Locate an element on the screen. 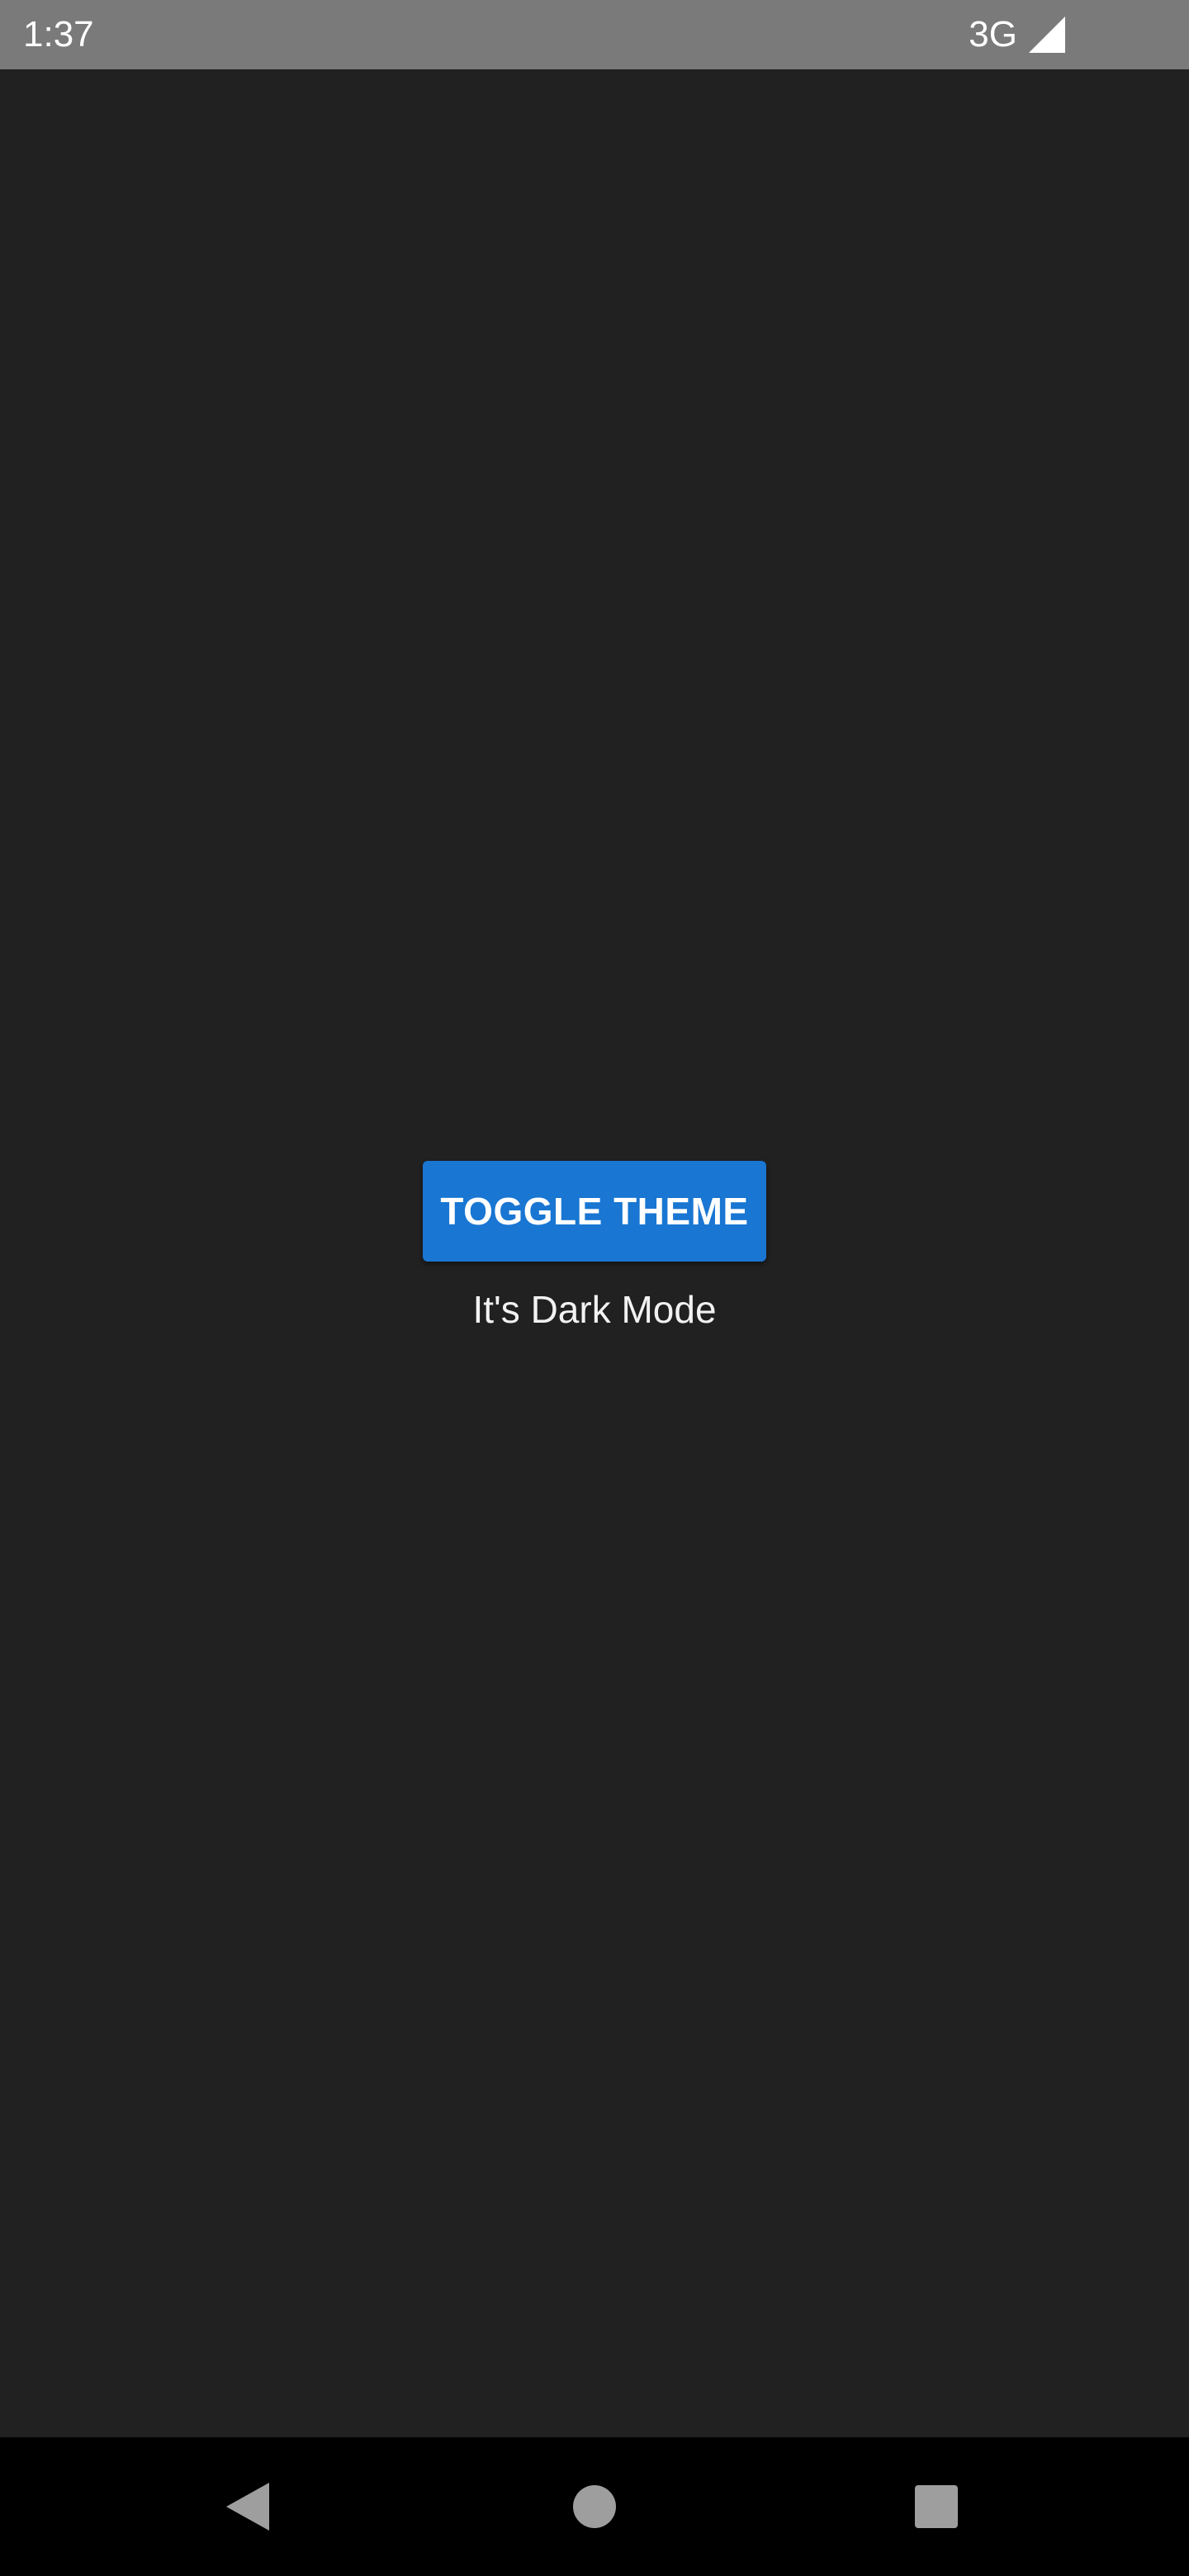 This screenshot has width=1189, height=2576. nav-back-button is located at coordinates (247, 2506).